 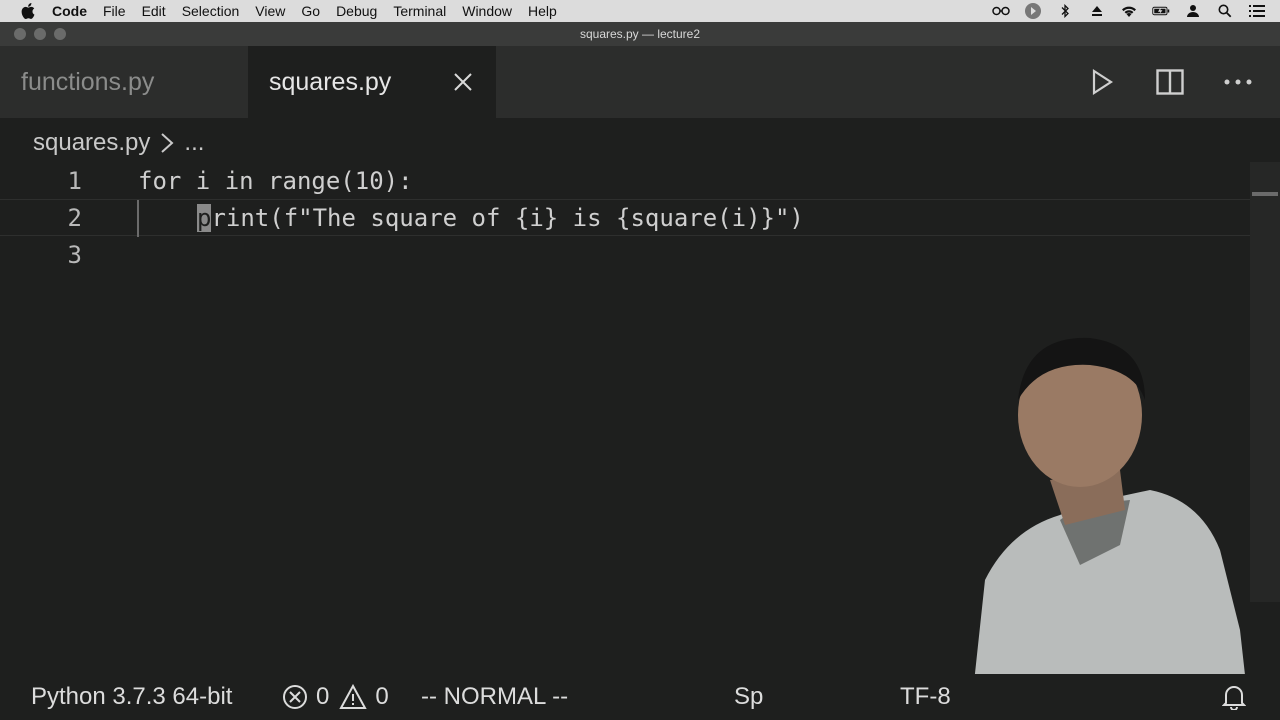 What do you see at coordinates (1161, 11) in the screenshot?
I see `battery-icon` at bounding box center [1161, 11].